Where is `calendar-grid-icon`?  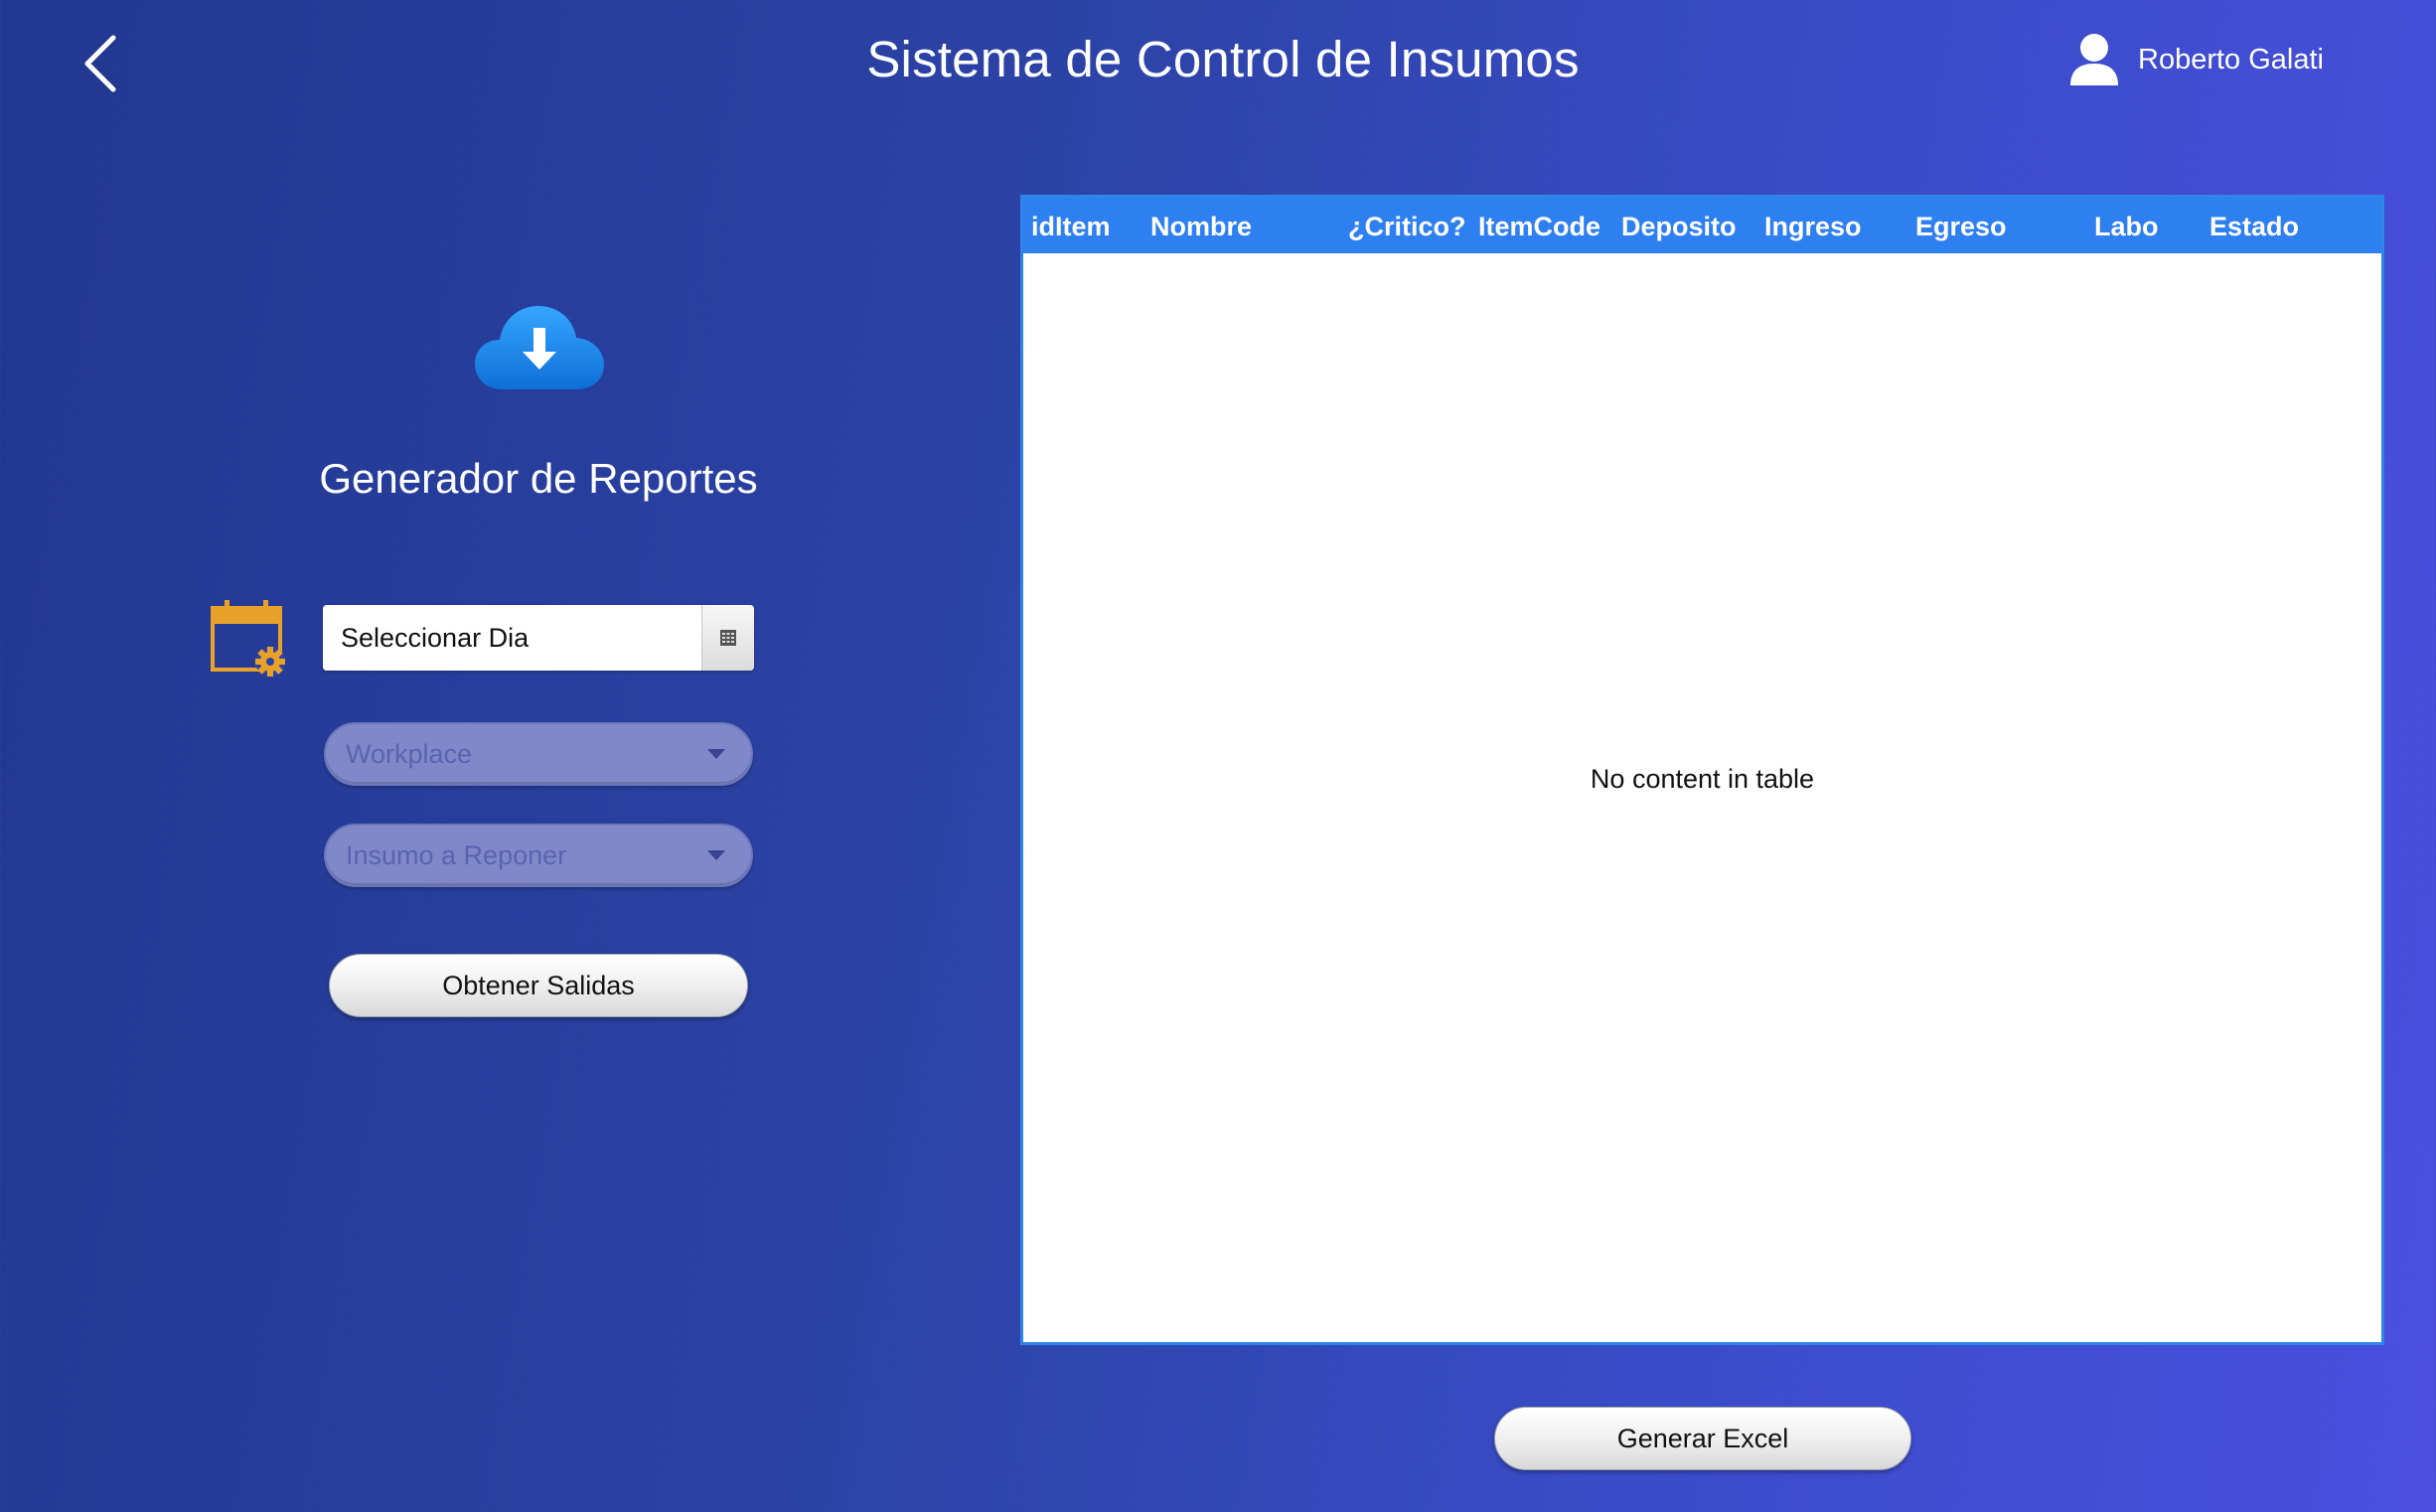
calendar-grid-icon is located at coordinates (728, 638).